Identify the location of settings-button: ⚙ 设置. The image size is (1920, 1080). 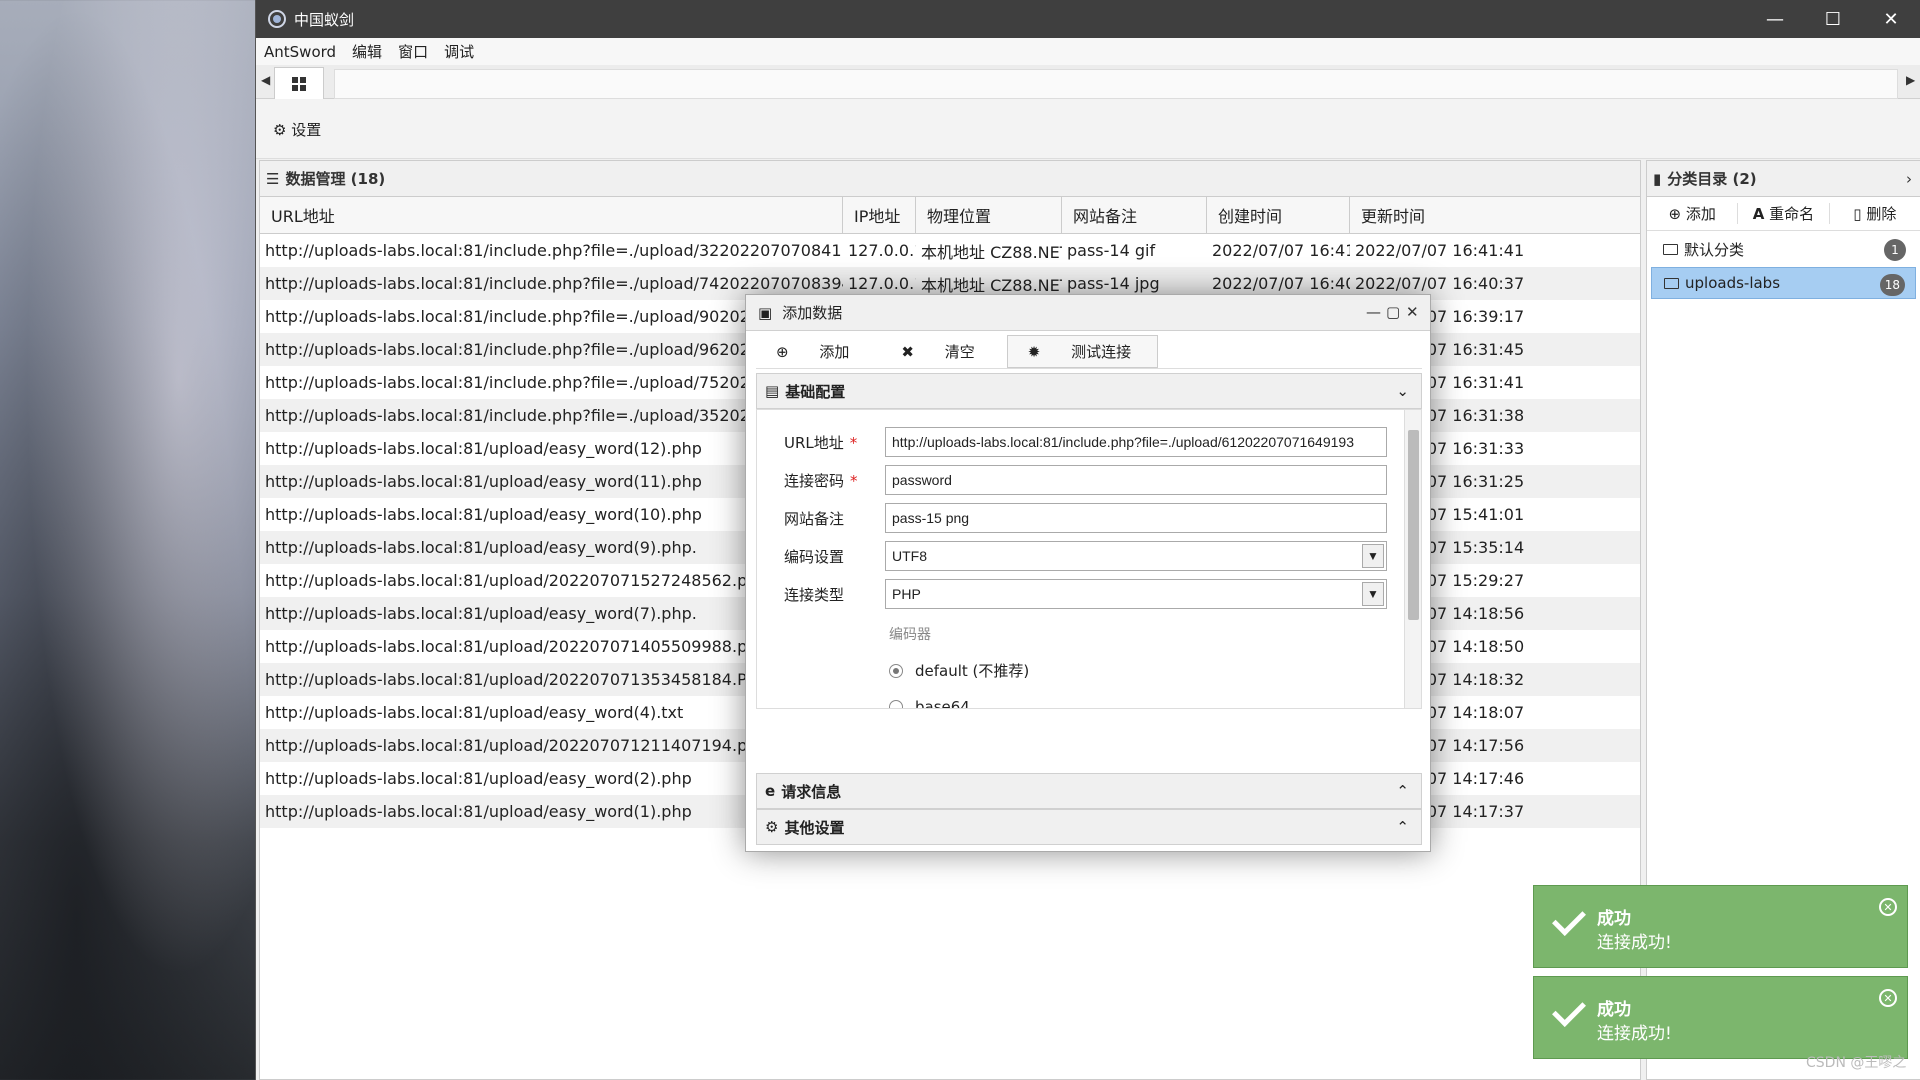
(297, 129).